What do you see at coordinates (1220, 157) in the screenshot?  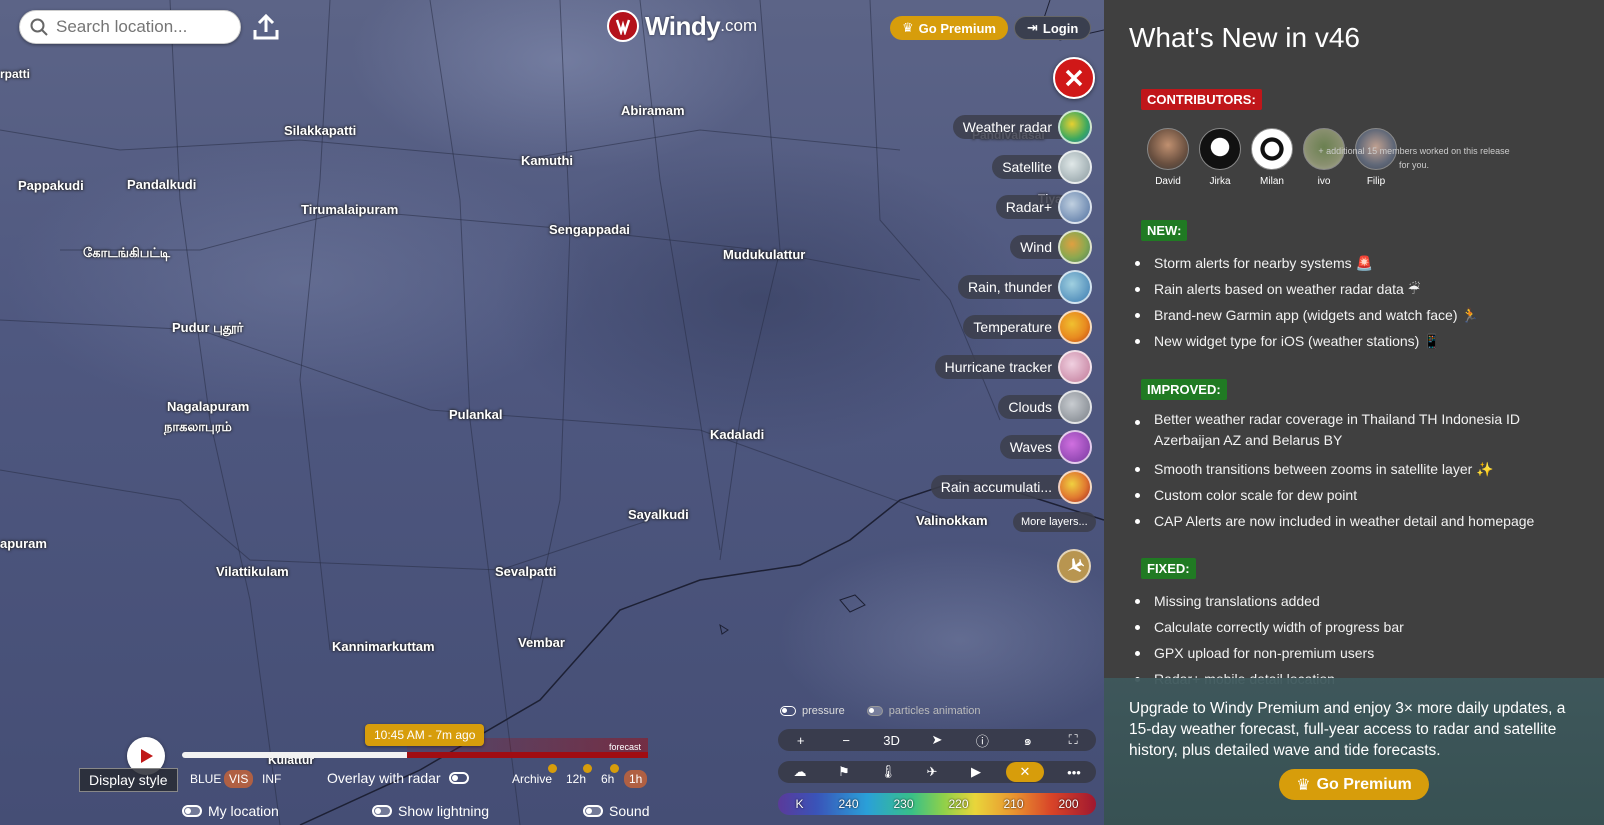 I see `avatar: Jirka` at bounding box center [1220, 157].